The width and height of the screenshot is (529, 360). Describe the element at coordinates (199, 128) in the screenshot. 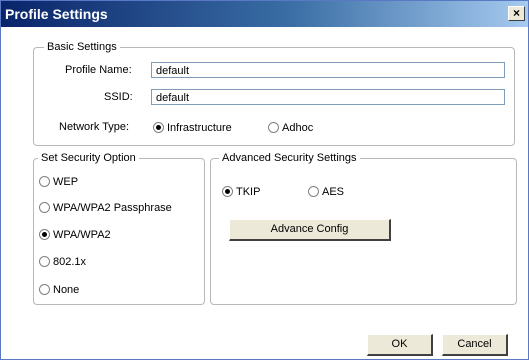

I see `infrastructure-label: Infrastructure` at that location.